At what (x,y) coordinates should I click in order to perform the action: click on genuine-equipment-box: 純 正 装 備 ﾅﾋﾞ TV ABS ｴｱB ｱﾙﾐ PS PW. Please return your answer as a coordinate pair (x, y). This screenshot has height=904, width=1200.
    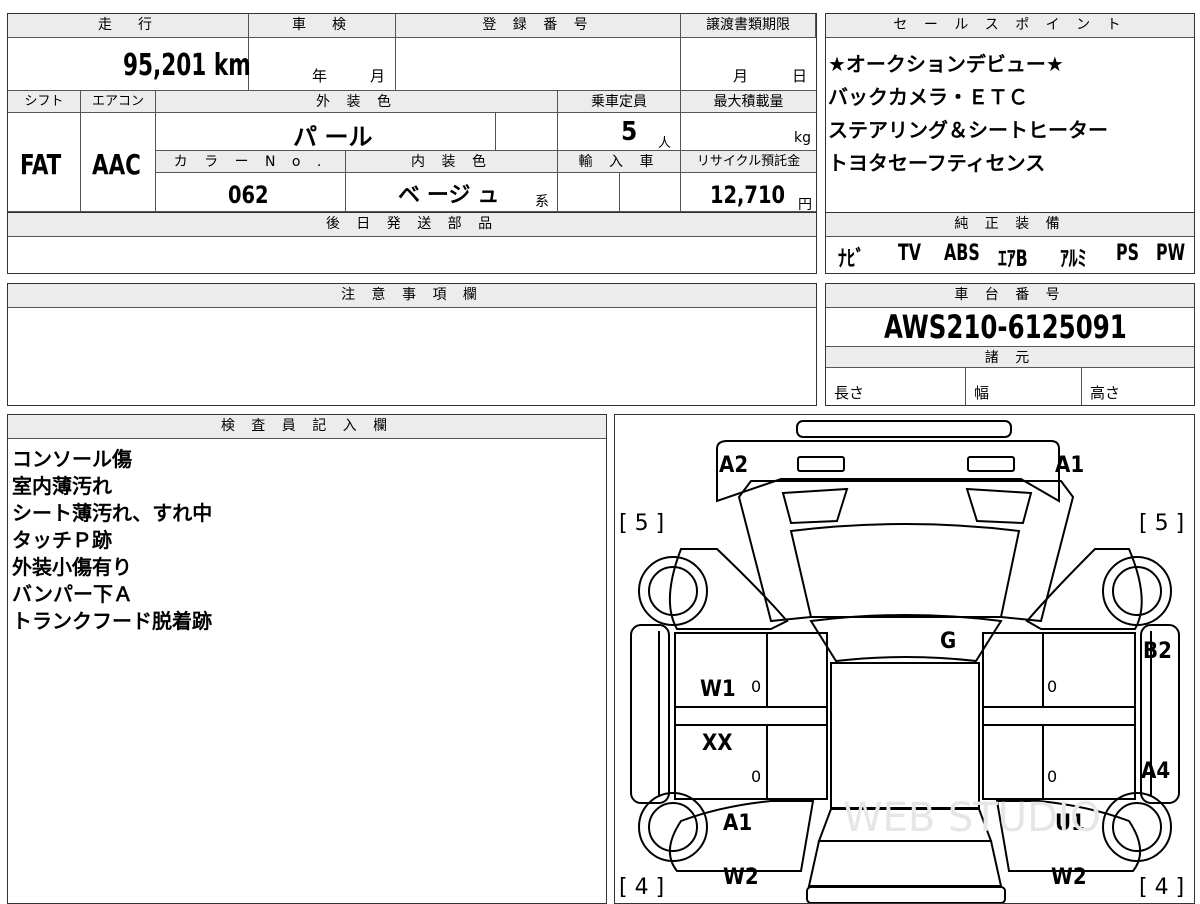
    Looking at the image, I should click on (1010, 243).